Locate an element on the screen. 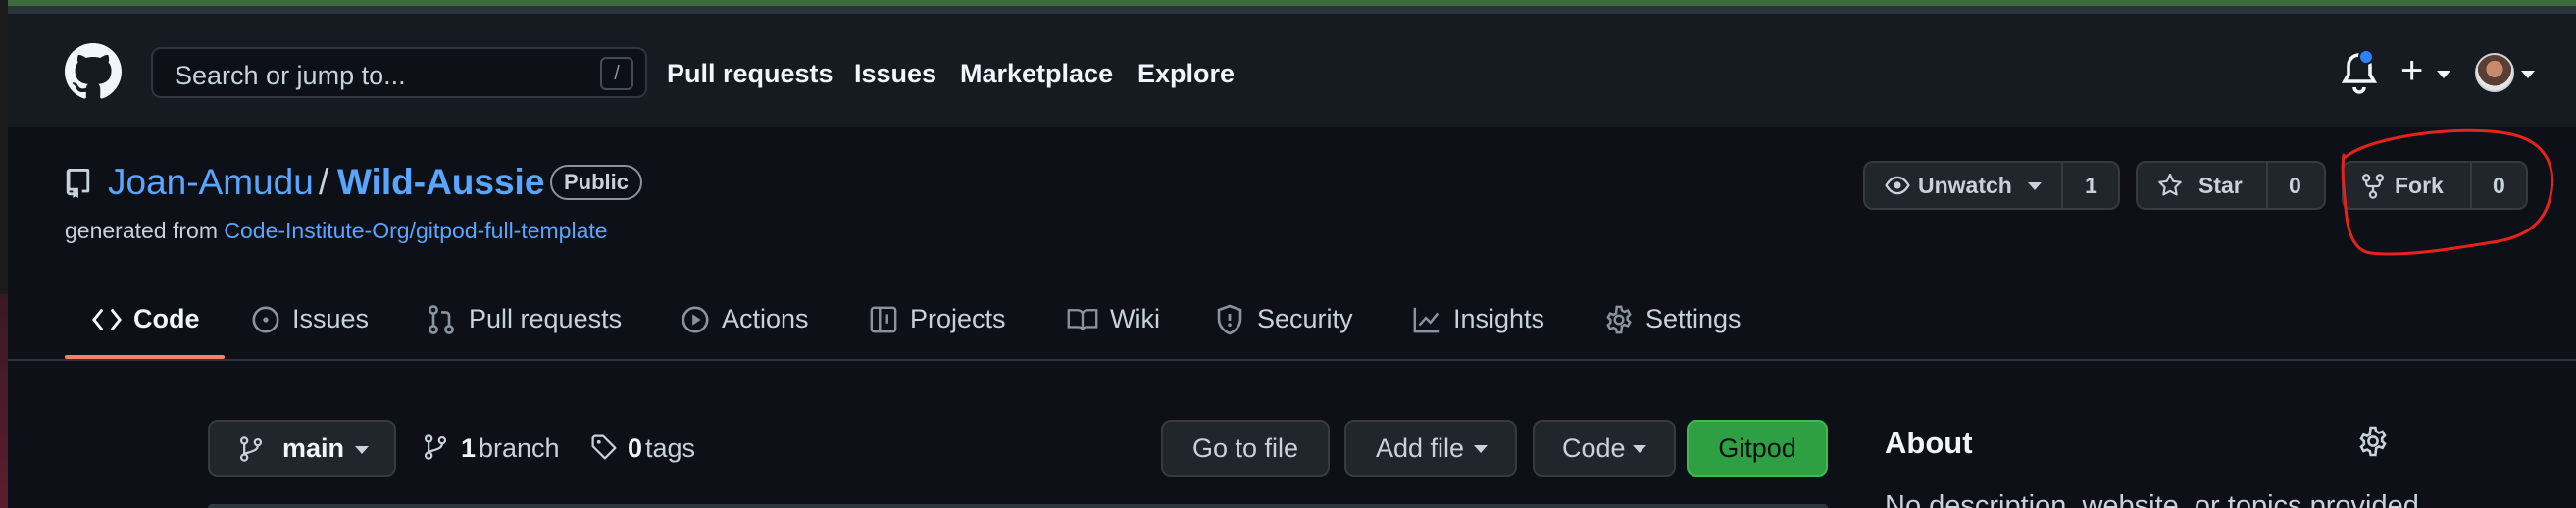 The height and width of the screenshot is (508, 2576). tab-insights-label: Insights is located at coordinates (1499, 318).